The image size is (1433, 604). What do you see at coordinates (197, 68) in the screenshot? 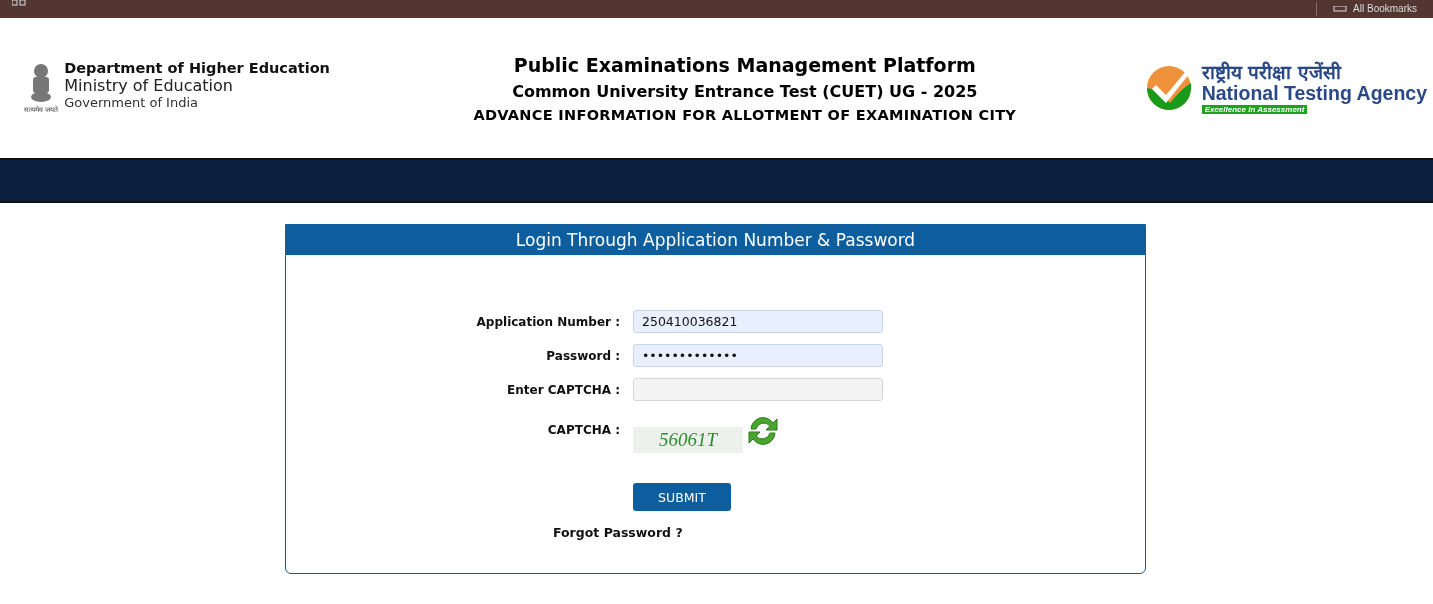
I see `department-name: Department of Higher Education` at bounding box center [197, 68].